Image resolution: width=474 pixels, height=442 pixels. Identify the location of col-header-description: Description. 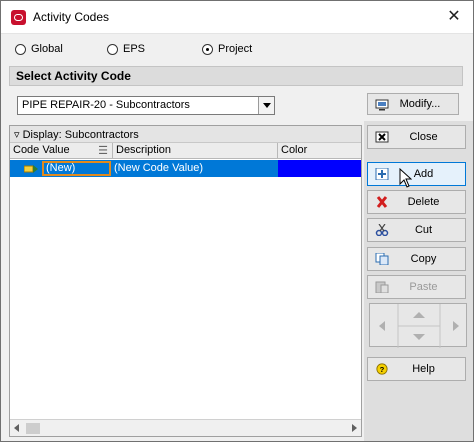
(195, 151).